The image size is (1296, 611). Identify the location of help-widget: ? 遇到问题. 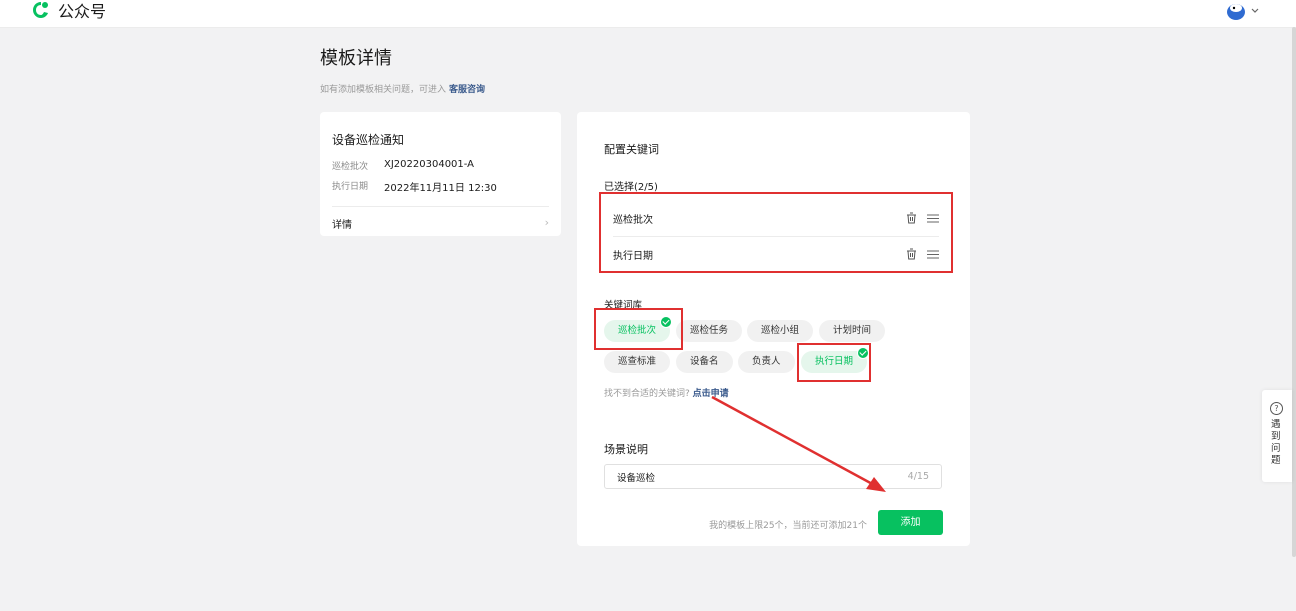
(1277, 436).